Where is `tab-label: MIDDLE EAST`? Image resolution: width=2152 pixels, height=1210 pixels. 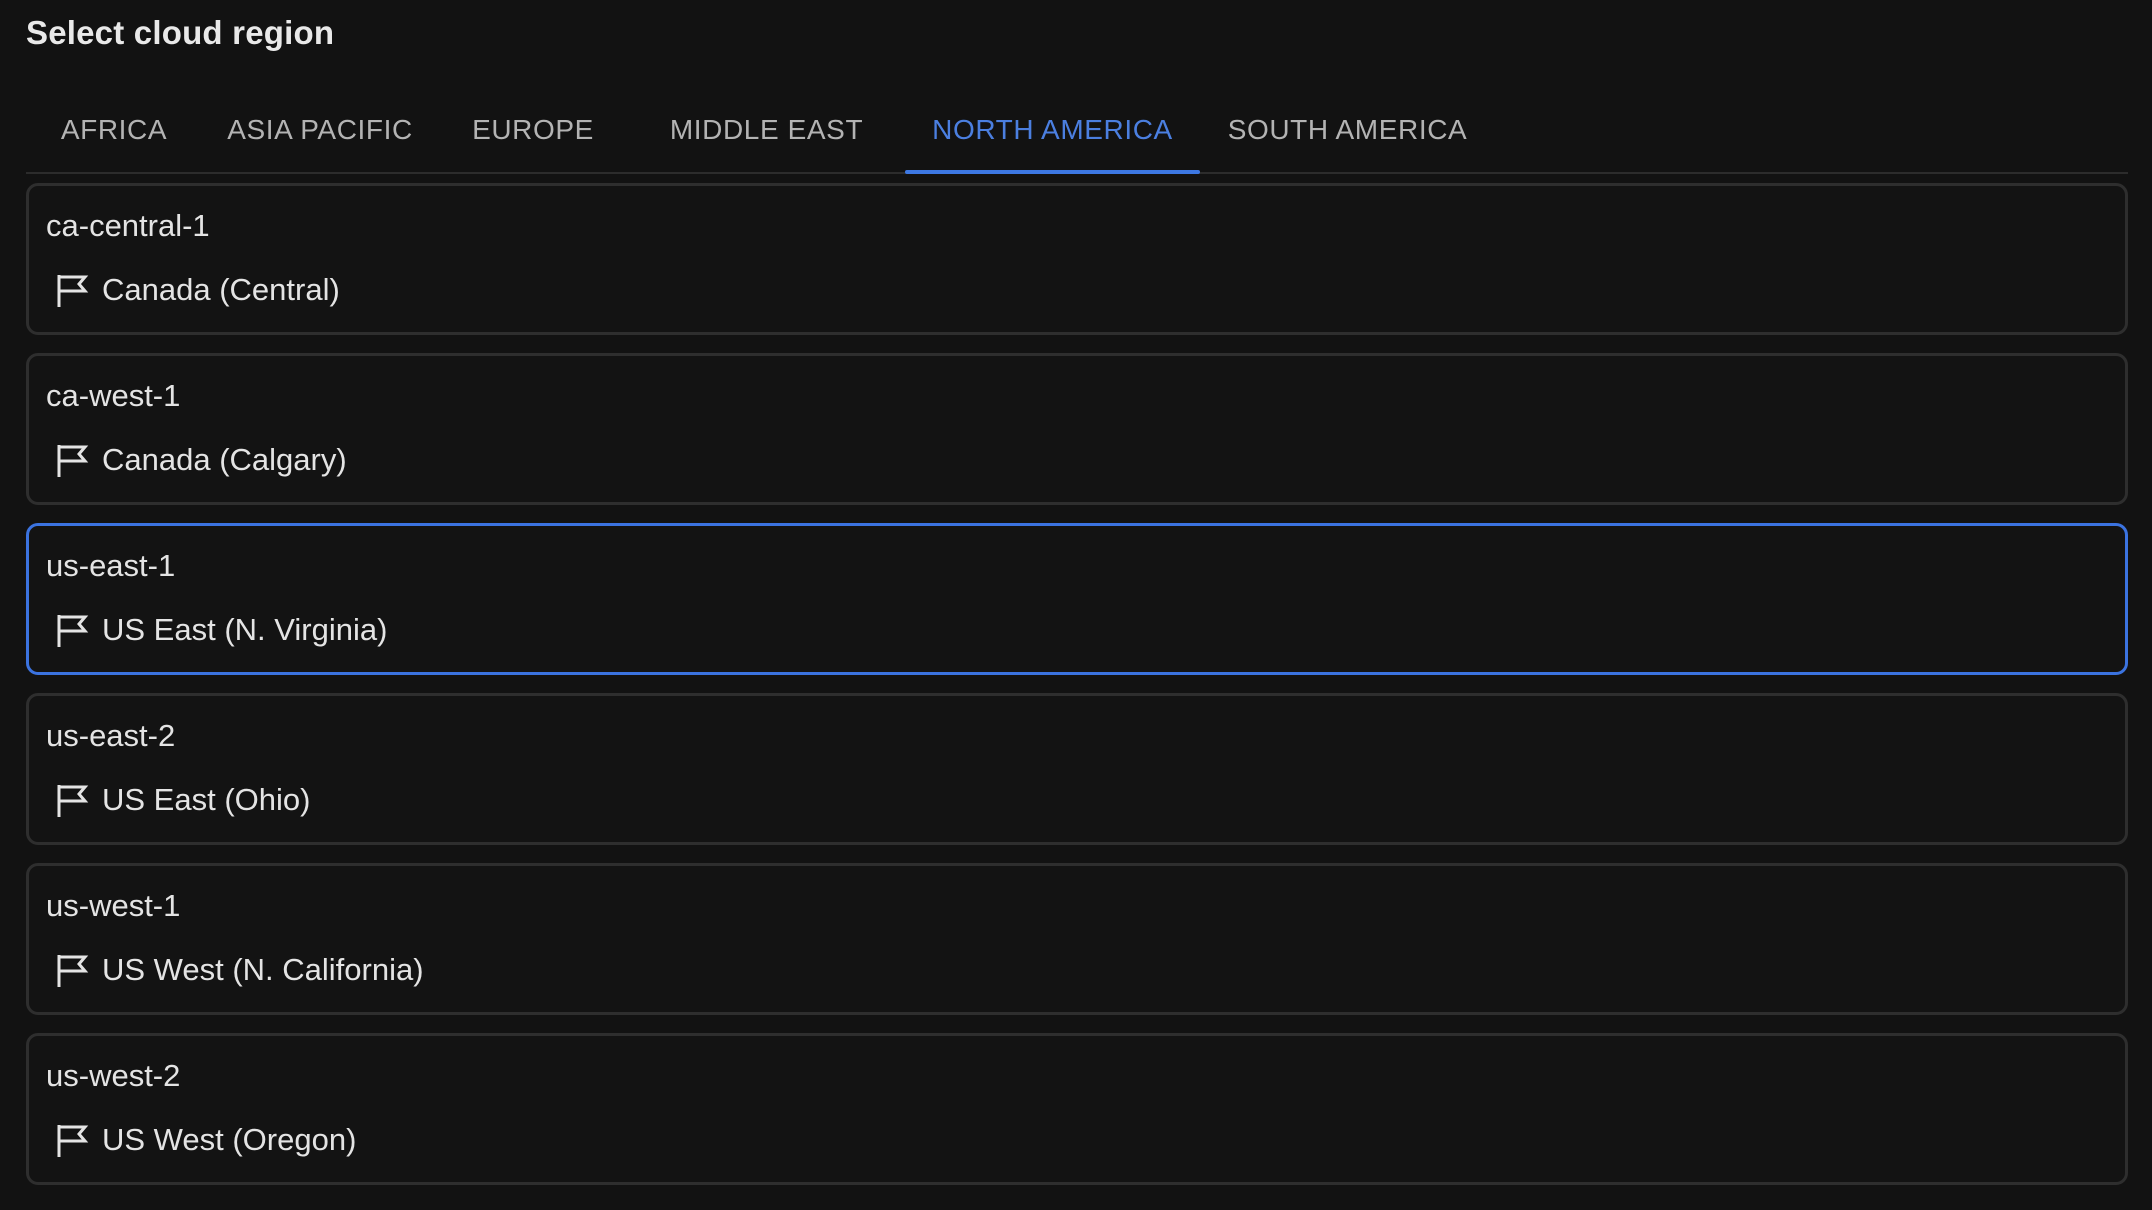
tab-label: MIDDLE EAST is located at coordinates (766, 129).